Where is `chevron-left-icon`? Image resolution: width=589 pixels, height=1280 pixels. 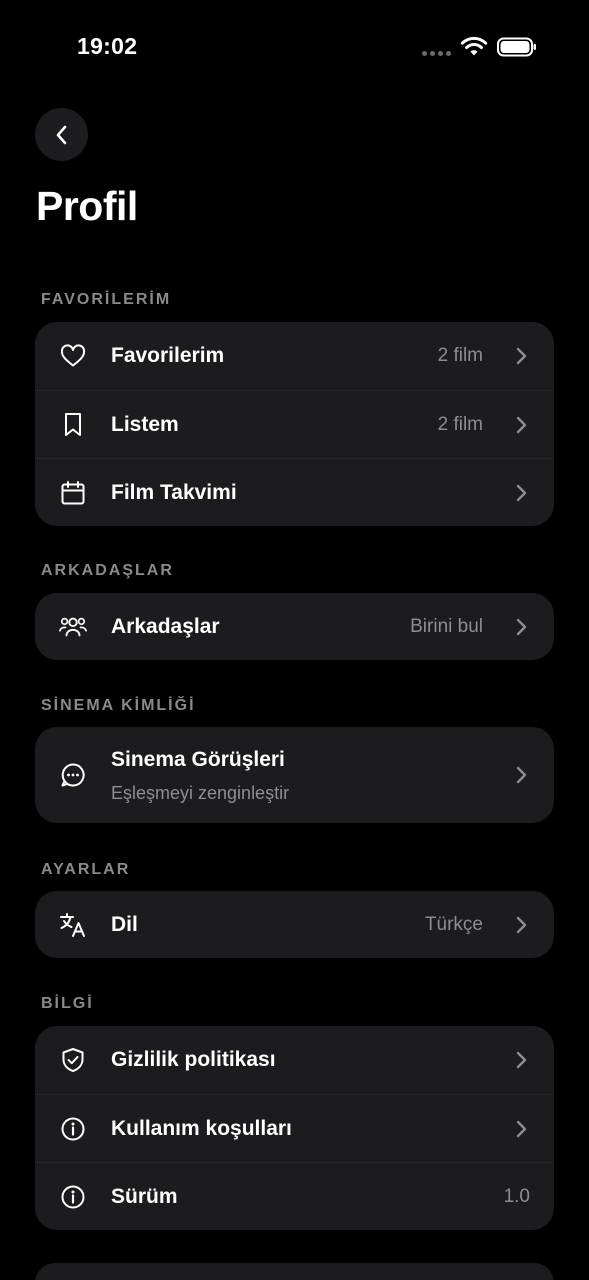 chevron-left-icon is located at coordinates (61, 134).